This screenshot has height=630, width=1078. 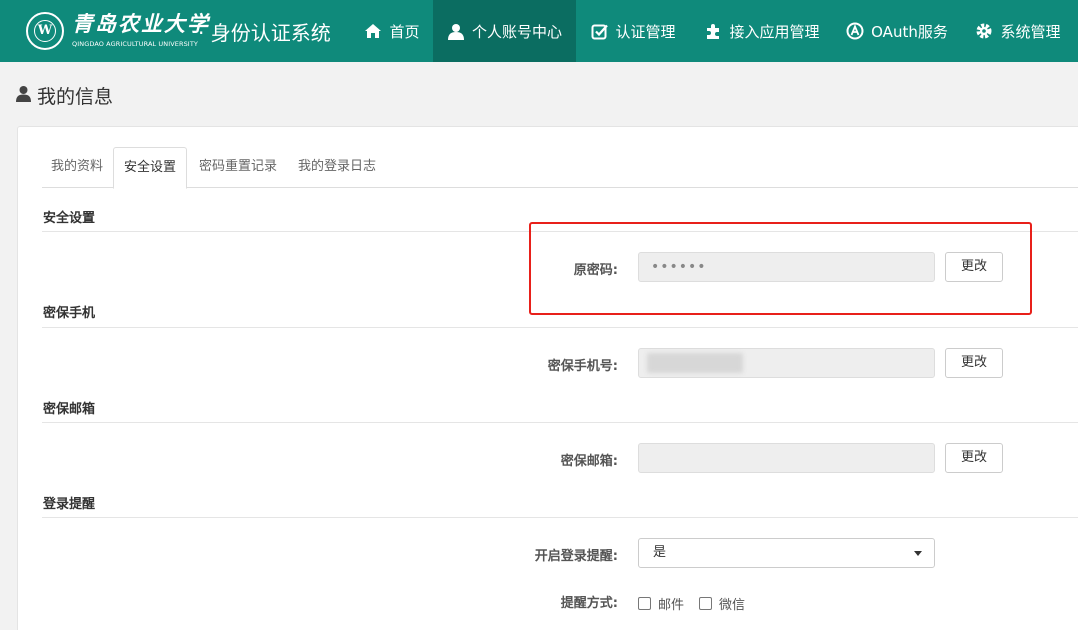 I want to click on nav-app-management-label: 接入应用管理, so click(x=774, y=31).